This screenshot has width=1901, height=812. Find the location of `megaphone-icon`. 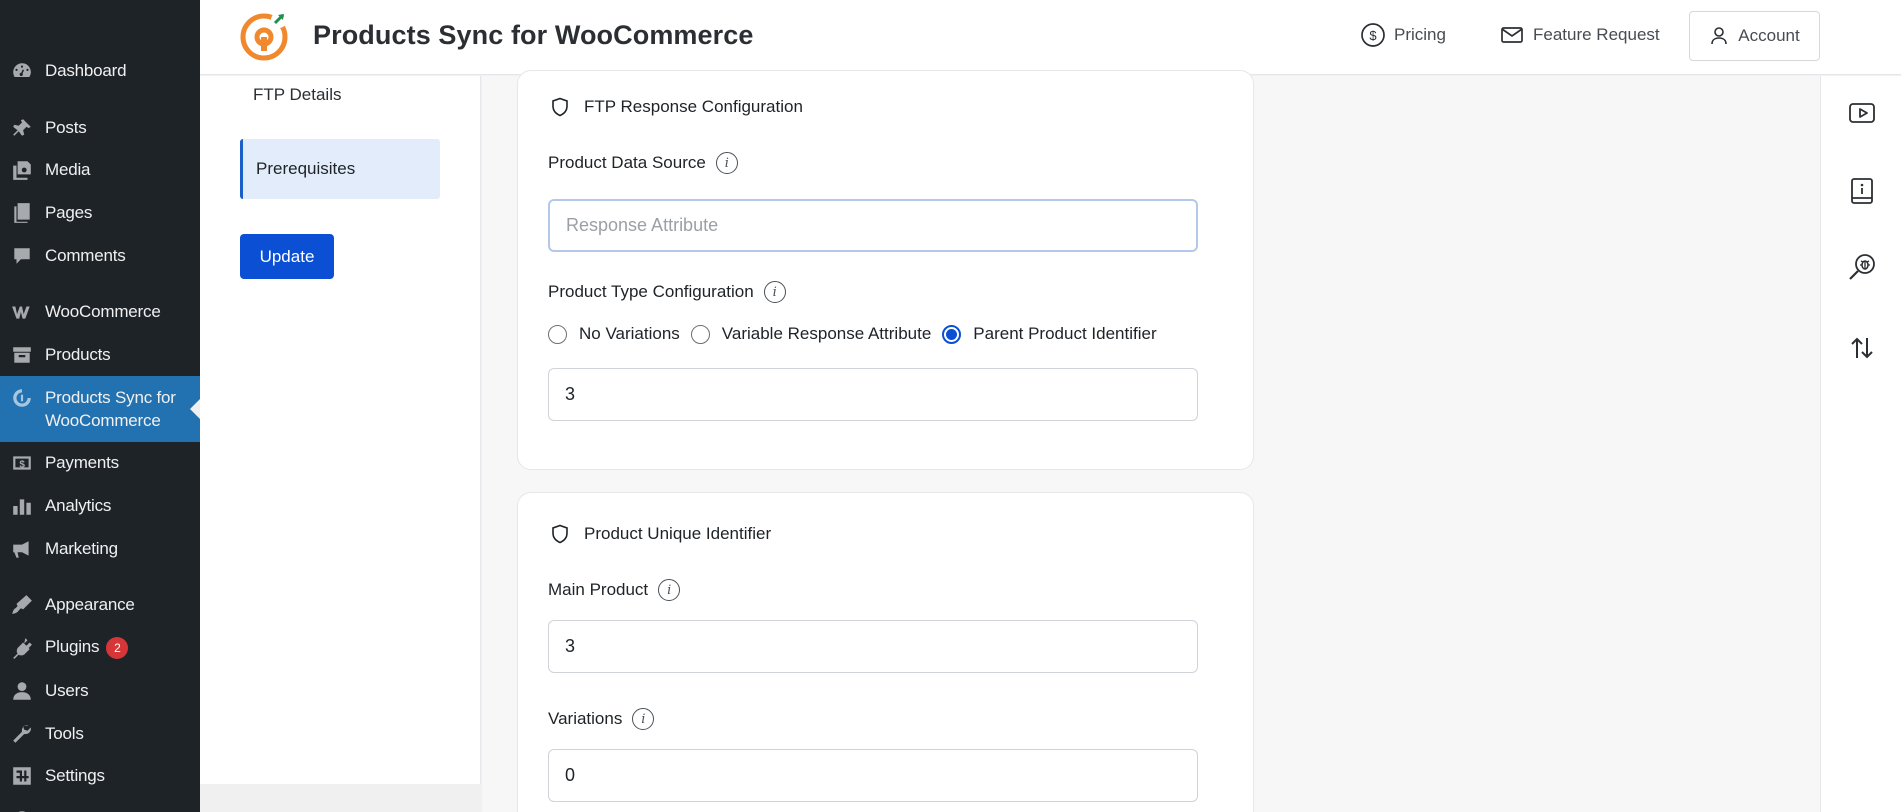

megaphone-icon is located at coordinates (22, 549).